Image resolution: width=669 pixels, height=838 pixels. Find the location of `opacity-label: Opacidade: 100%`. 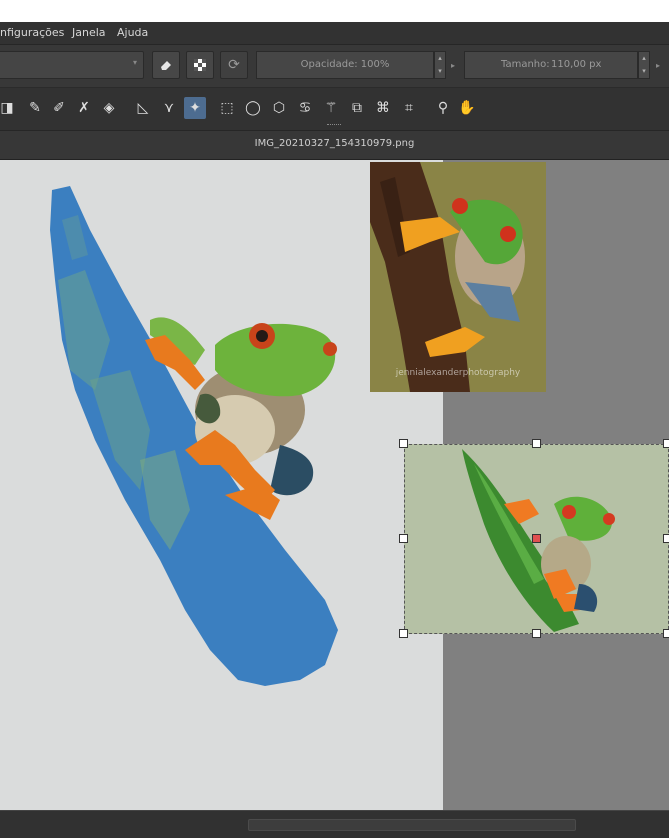

opacity-label: Opacidade: 100% is located at coordinates (345, 64).